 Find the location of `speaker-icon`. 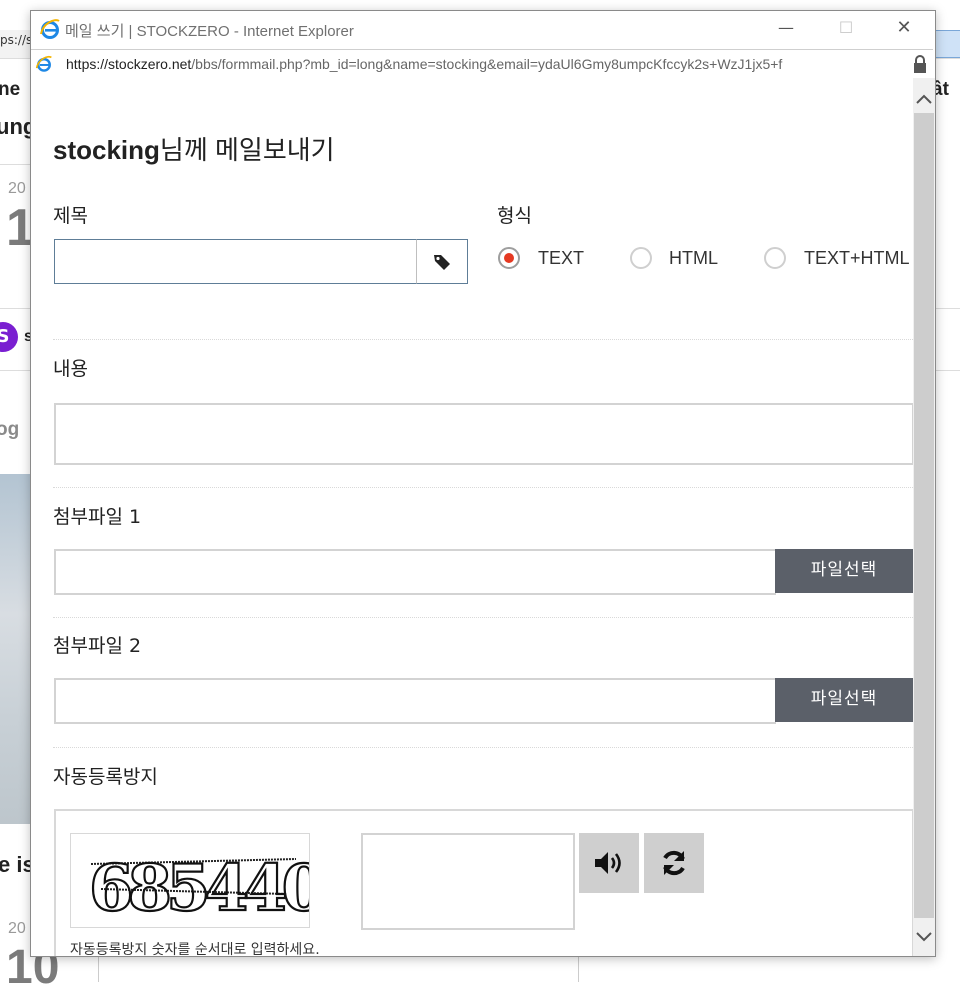

speaker-icon is located at coordinates (608, 863).